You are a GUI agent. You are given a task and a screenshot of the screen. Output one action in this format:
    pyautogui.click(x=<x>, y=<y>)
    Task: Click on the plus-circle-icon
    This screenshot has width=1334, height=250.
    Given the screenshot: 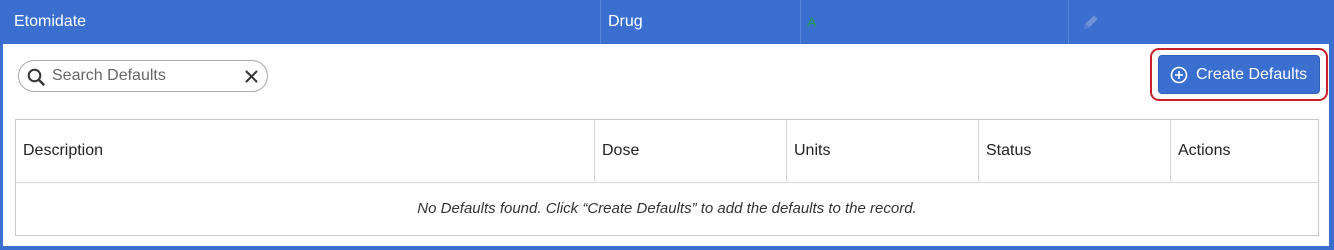 What is the action you would take?
    pyautogui.click(x=1179, y=75)
    